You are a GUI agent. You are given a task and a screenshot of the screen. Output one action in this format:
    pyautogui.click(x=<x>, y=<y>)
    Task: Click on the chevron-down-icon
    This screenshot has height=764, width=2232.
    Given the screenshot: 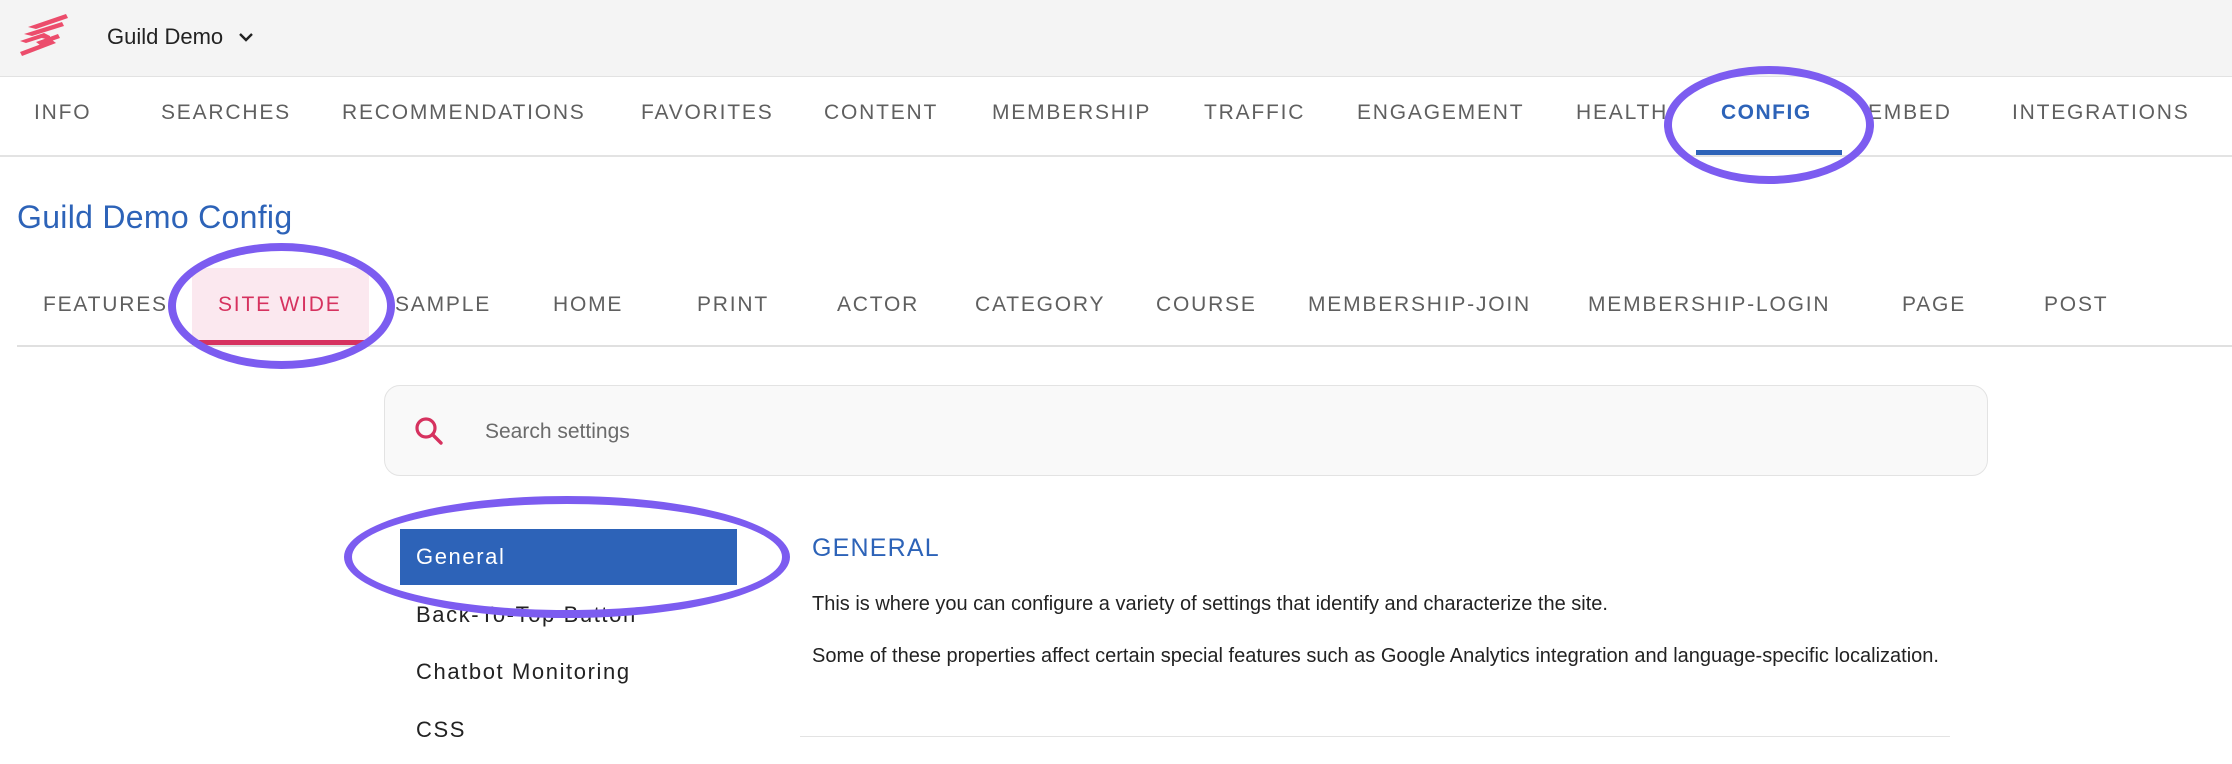 What is the action you would take?
    pyautogui.click(x=246, y=37)
    